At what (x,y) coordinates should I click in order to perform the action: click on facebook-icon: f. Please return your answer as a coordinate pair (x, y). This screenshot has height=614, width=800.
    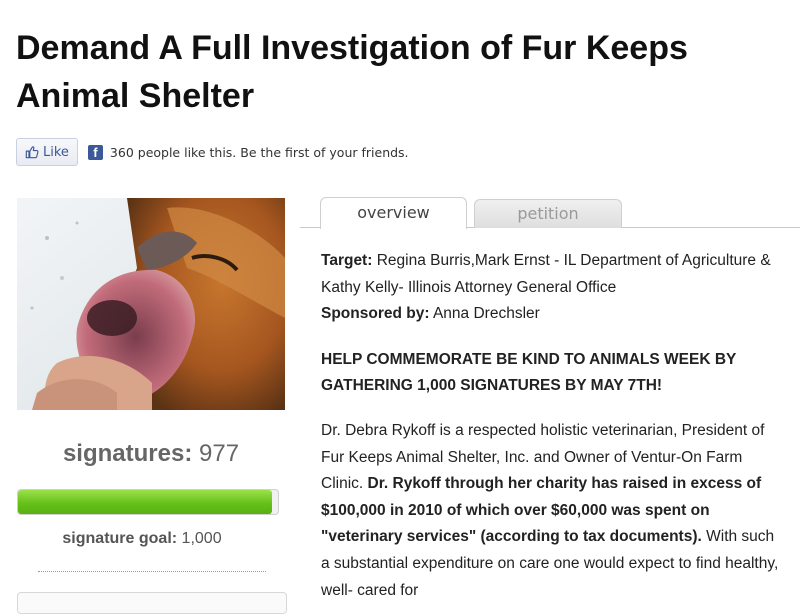
    Looking at the image, I should click on (95, 152).